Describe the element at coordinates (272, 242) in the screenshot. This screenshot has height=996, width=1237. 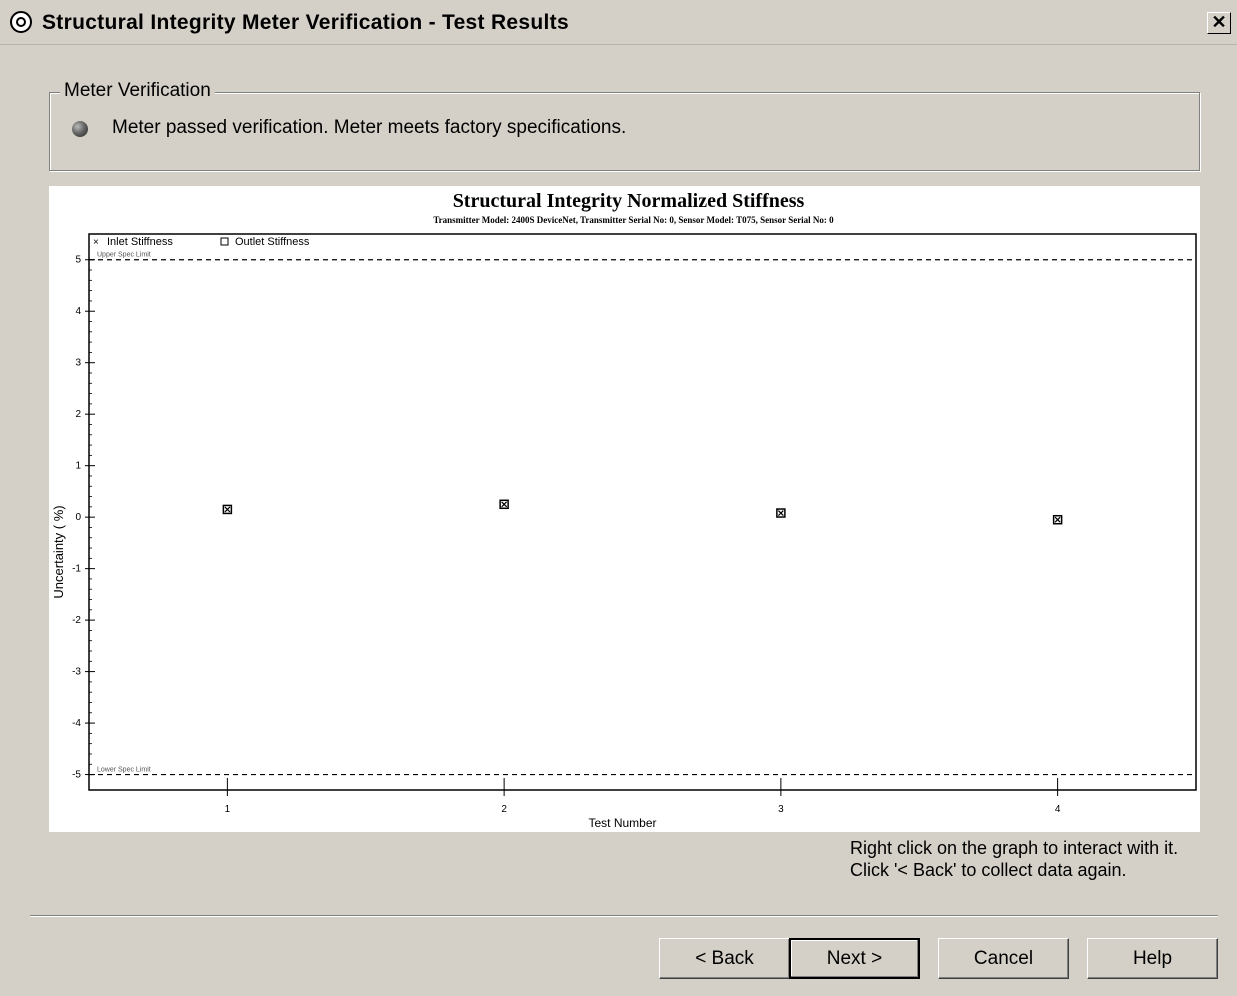
I see `legend-outlet-label: Outlet Stiffness` at that location.